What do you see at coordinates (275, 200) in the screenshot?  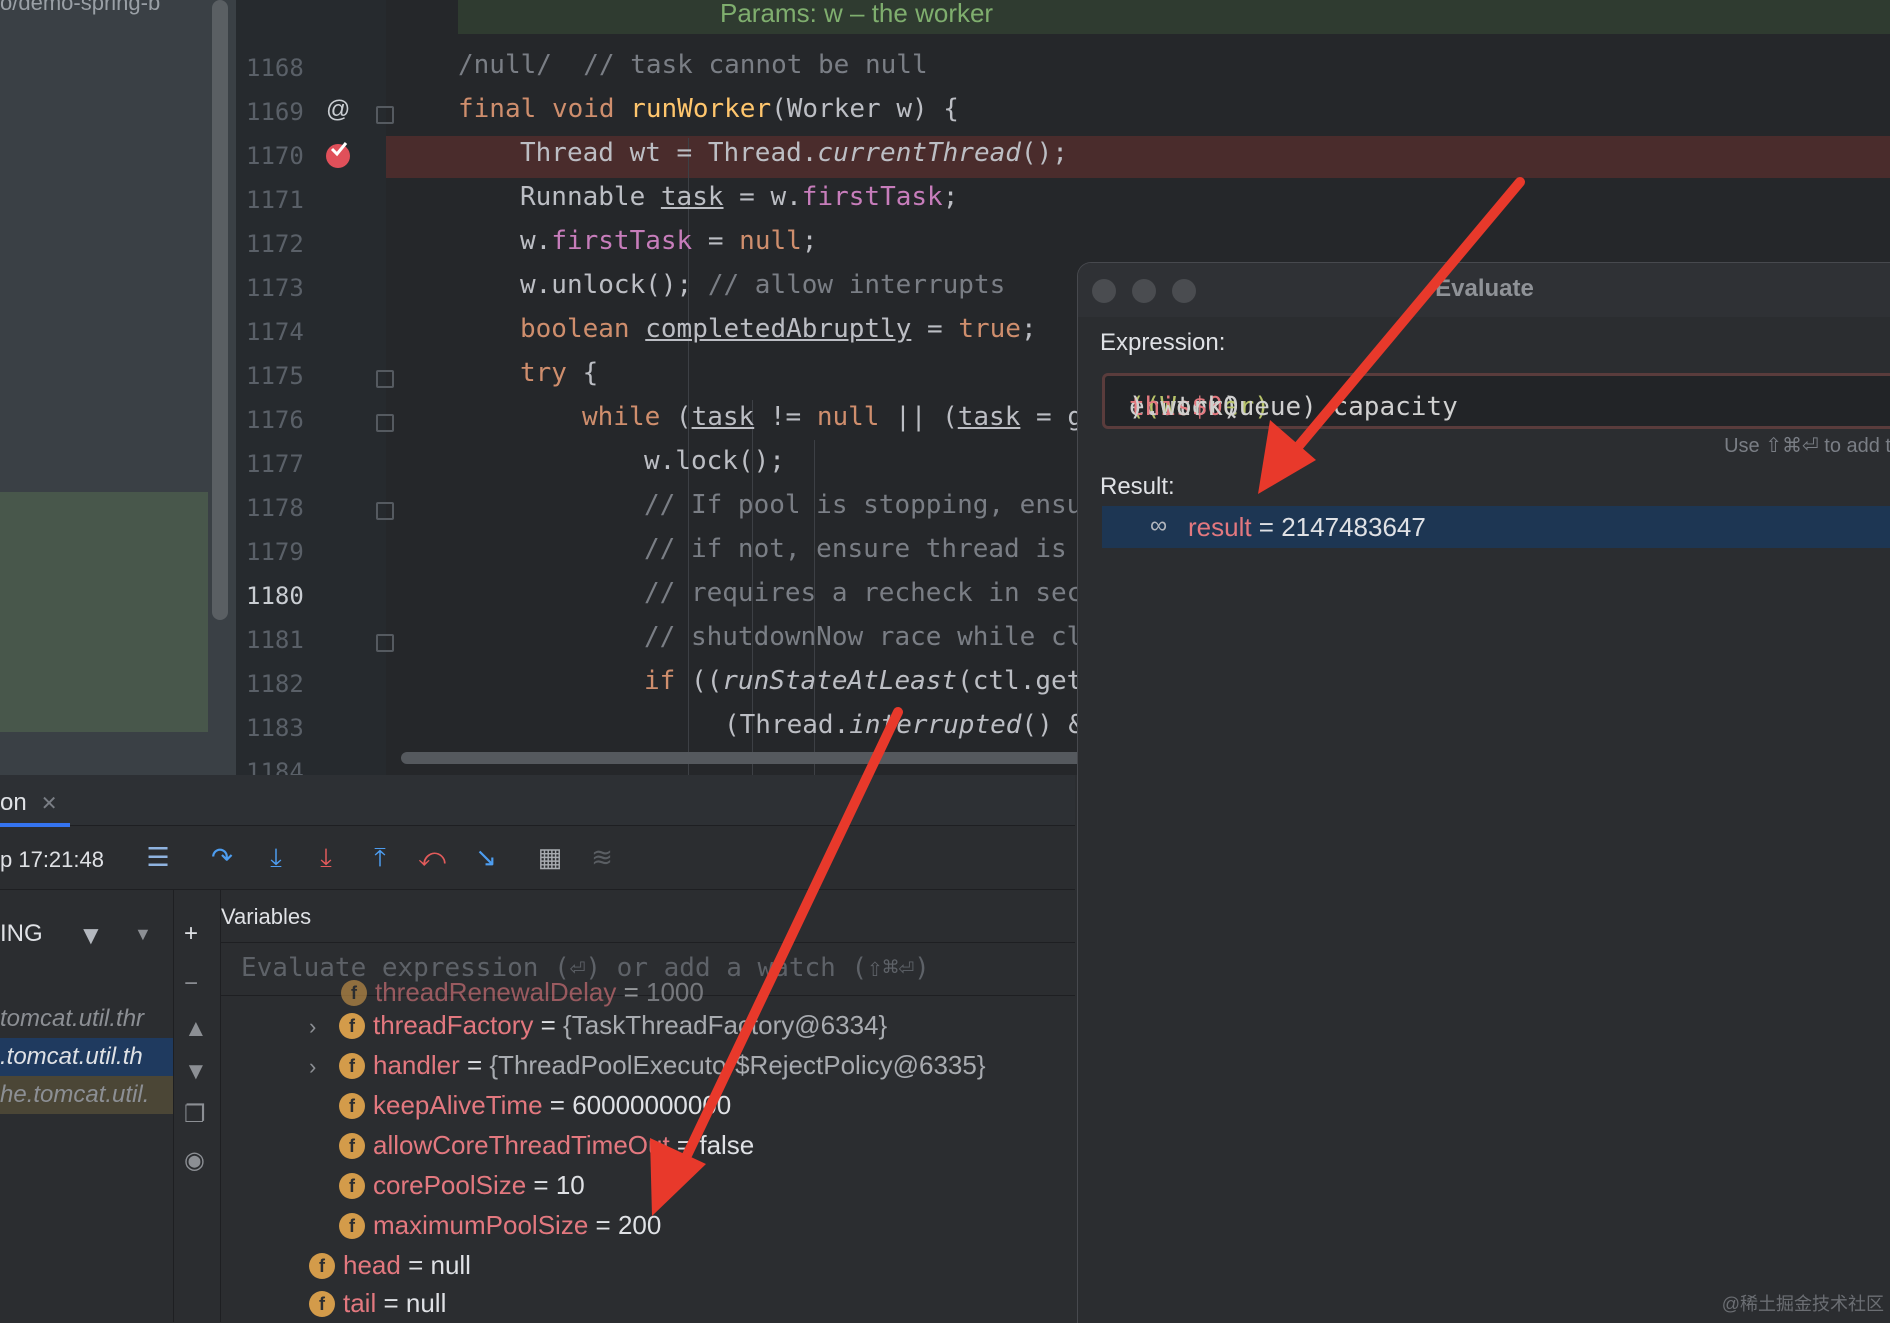 I see `line-number: 1171` at bounding box center [275, 200].